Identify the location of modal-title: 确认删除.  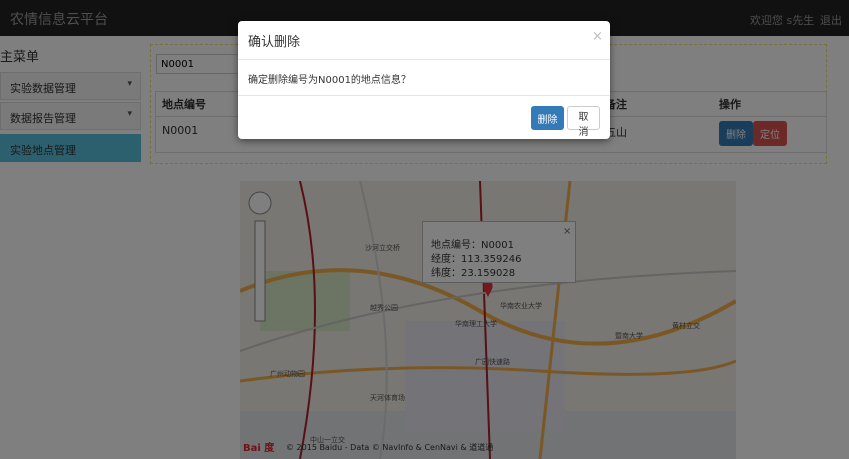
(274, 42).